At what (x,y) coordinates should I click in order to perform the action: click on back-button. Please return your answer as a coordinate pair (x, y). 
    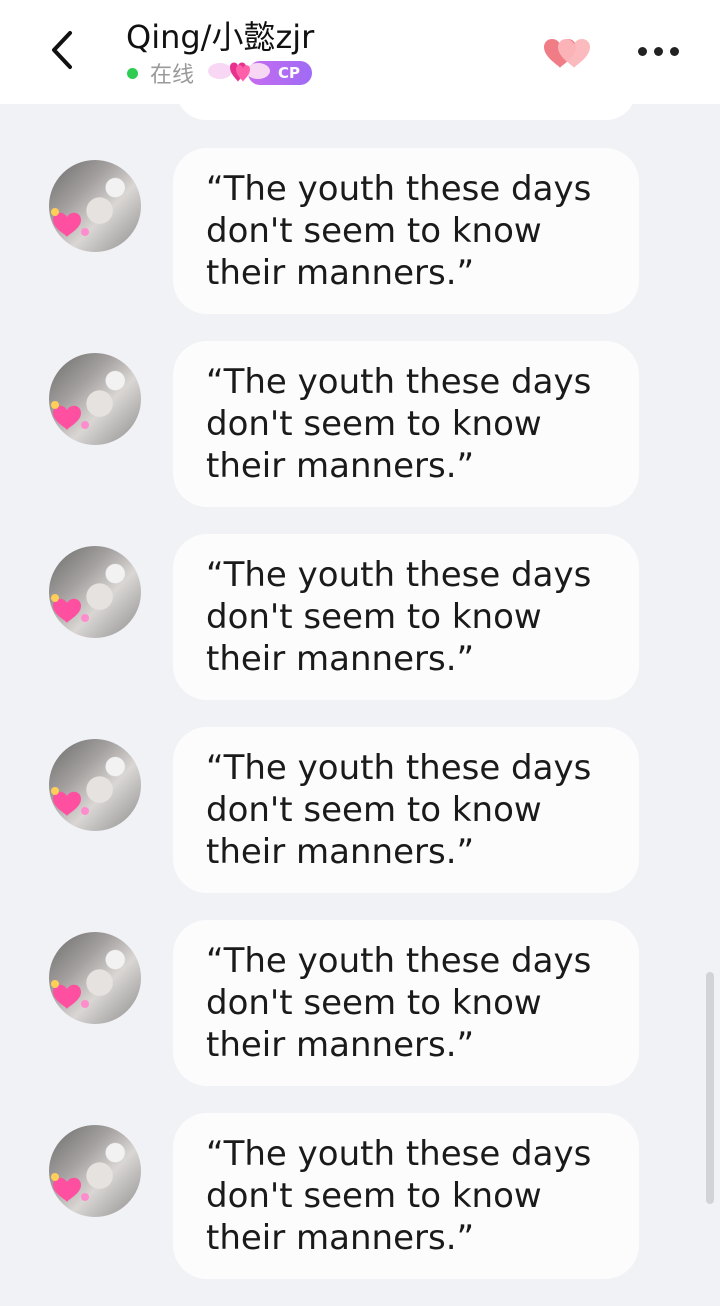
    Looking at the image, I should click on (62, 50).